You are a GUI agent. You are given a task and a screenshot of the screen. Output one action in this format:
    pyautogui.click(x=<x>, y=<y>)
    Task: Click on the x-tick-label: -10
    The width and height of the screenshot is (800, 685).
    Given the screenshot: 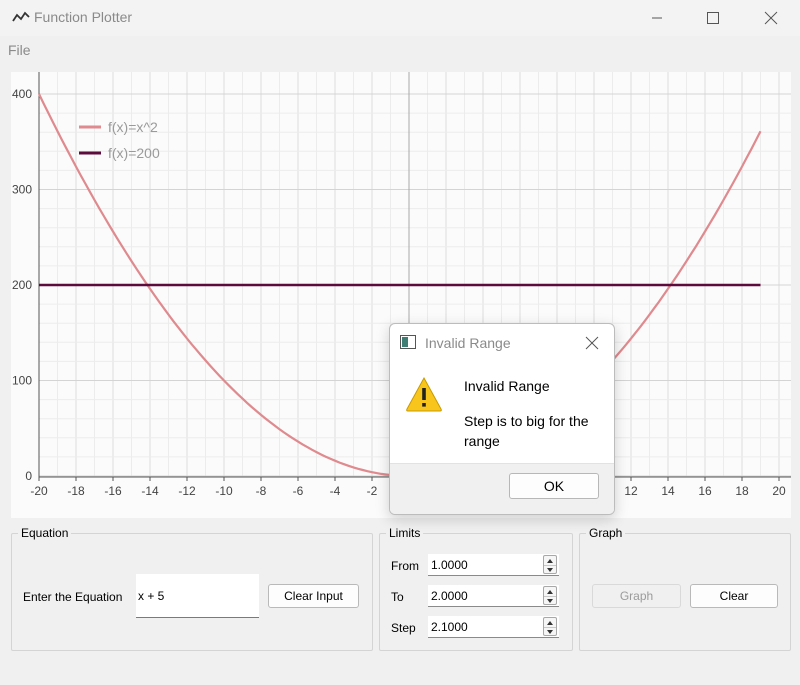 What is the action you would take?
    pyautogui.click(x=224, y=491)
    